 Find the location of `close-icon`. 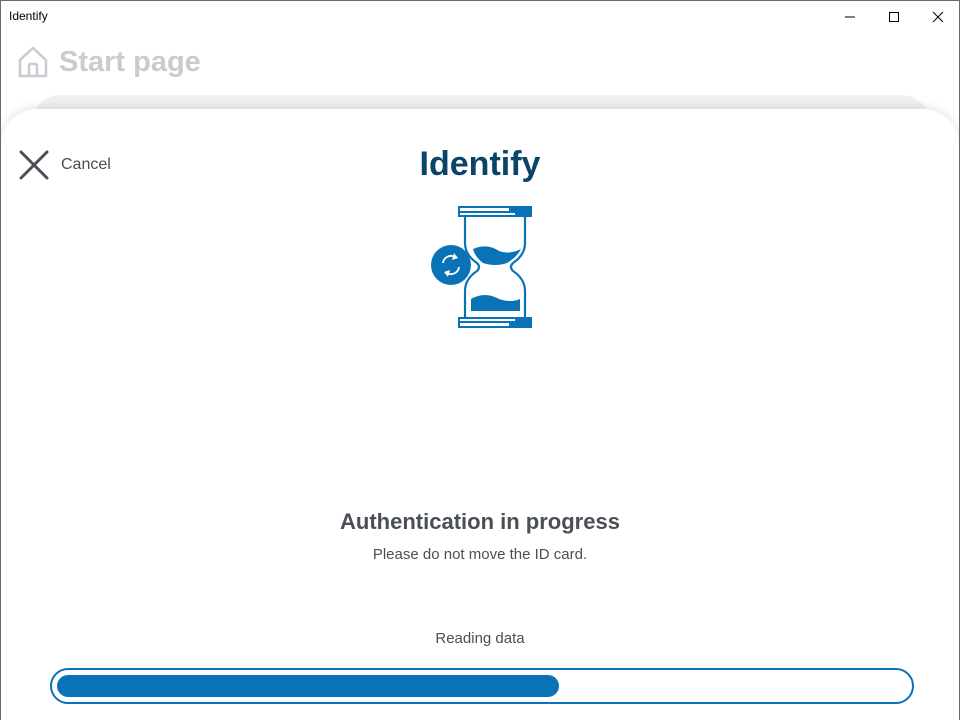

close-icon is located at coordinates (938, 17).